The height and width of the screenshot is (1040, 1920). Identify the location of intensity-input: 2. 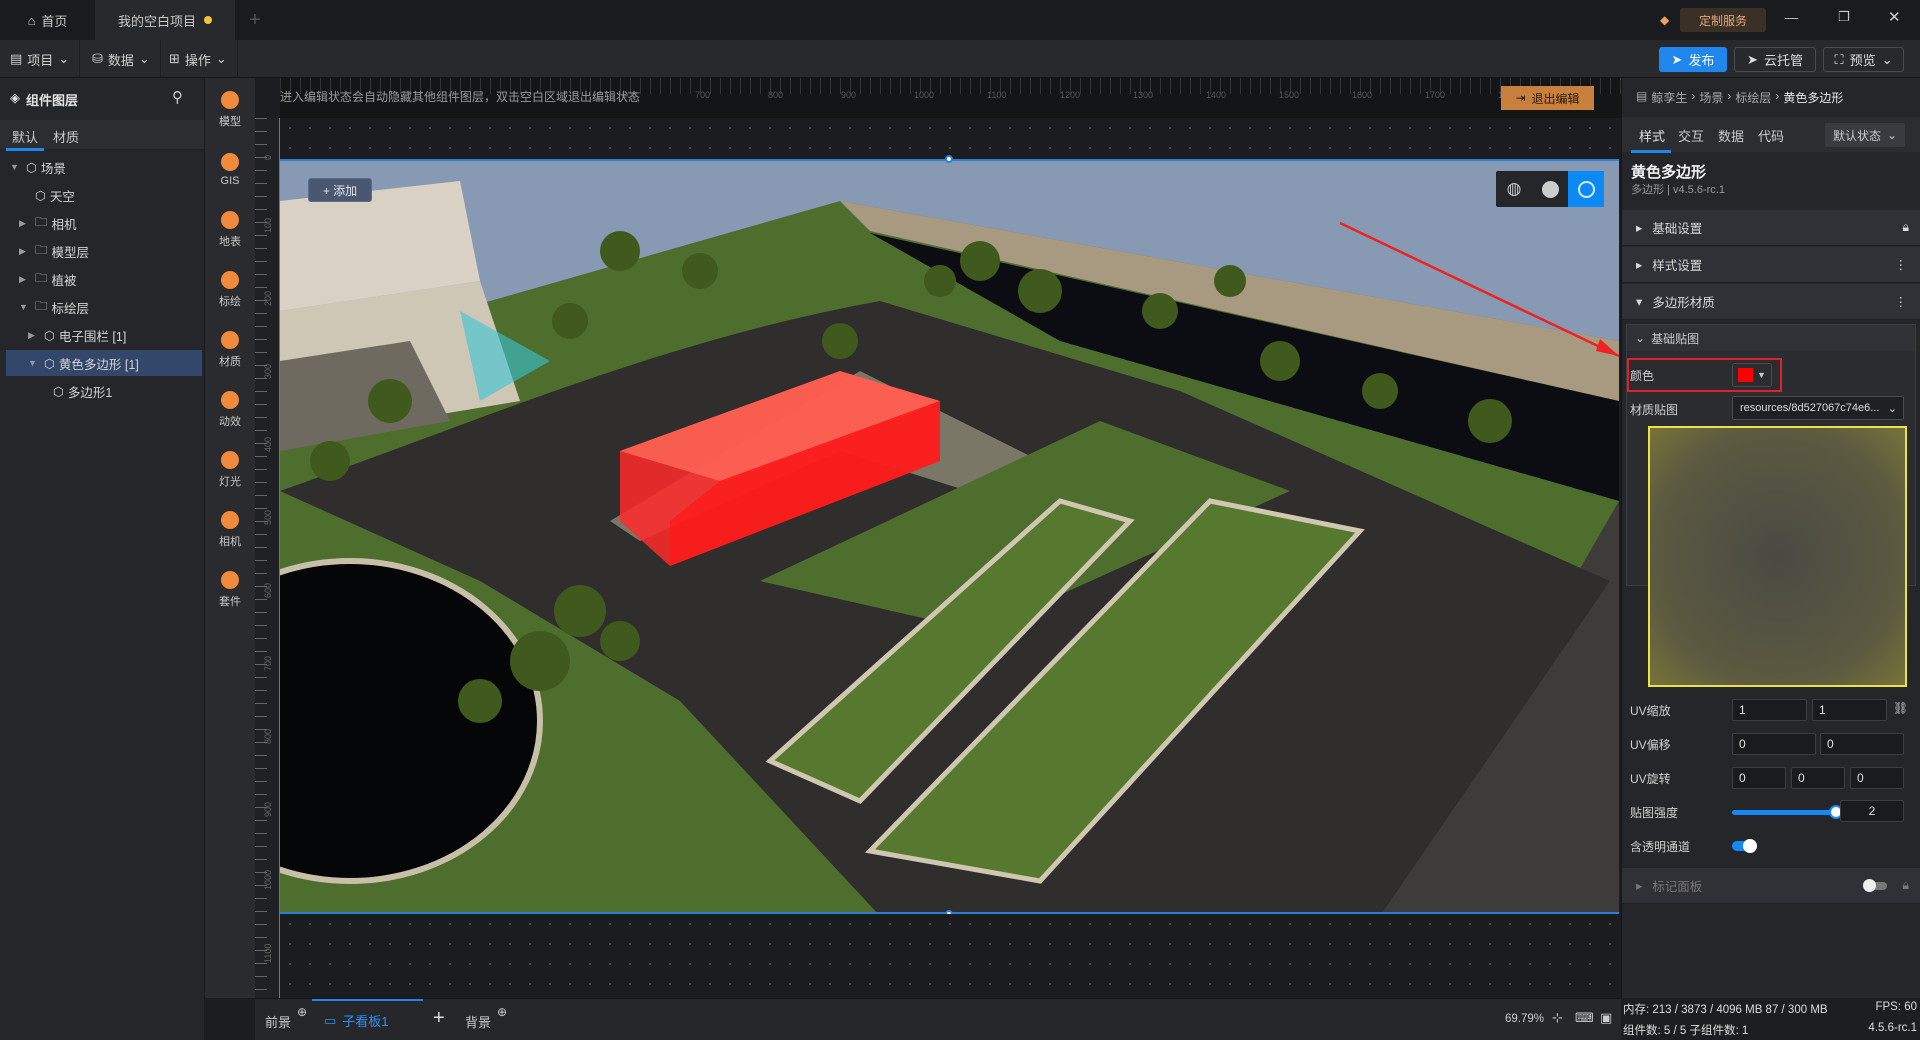
(1872, 811).